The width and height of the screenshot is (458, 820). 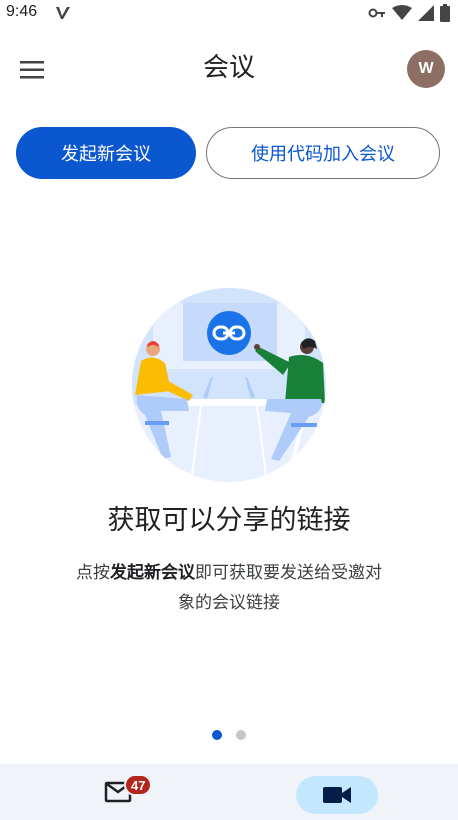 I want to click on videocam-icon, so click(x=337, y=795).